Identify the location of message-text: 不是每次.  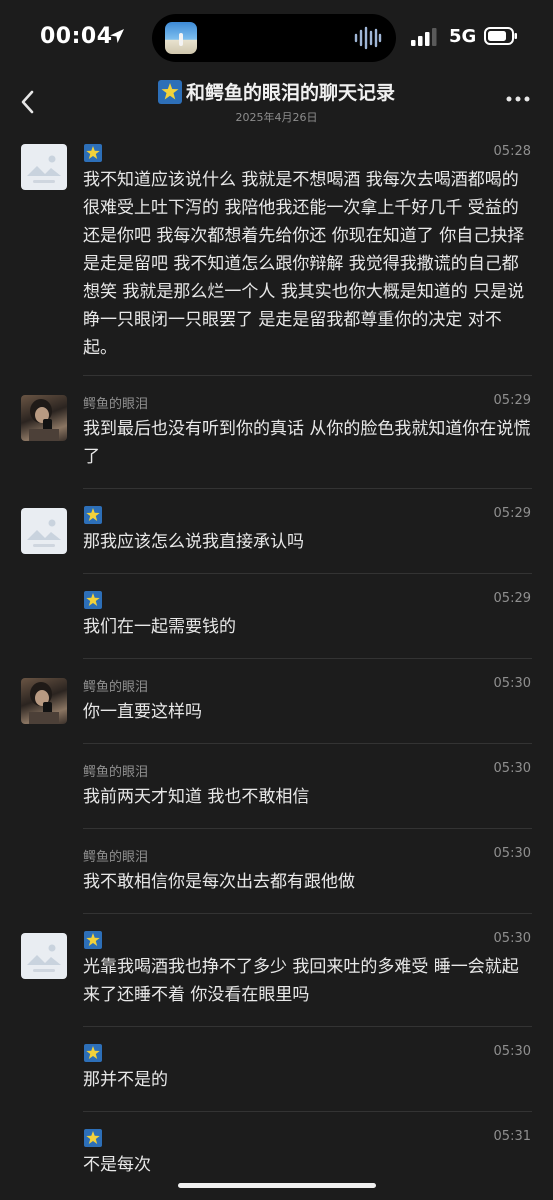
(308, 1165).